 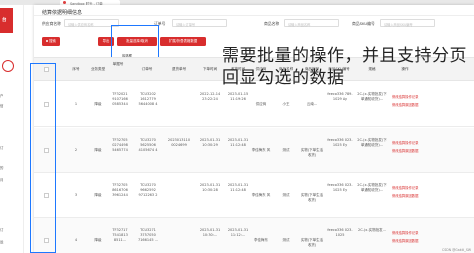 What do you see at coordinates (1, 167) in the screenshot?
I see `sidebar-item: 的` at bounding box center [1, 167].